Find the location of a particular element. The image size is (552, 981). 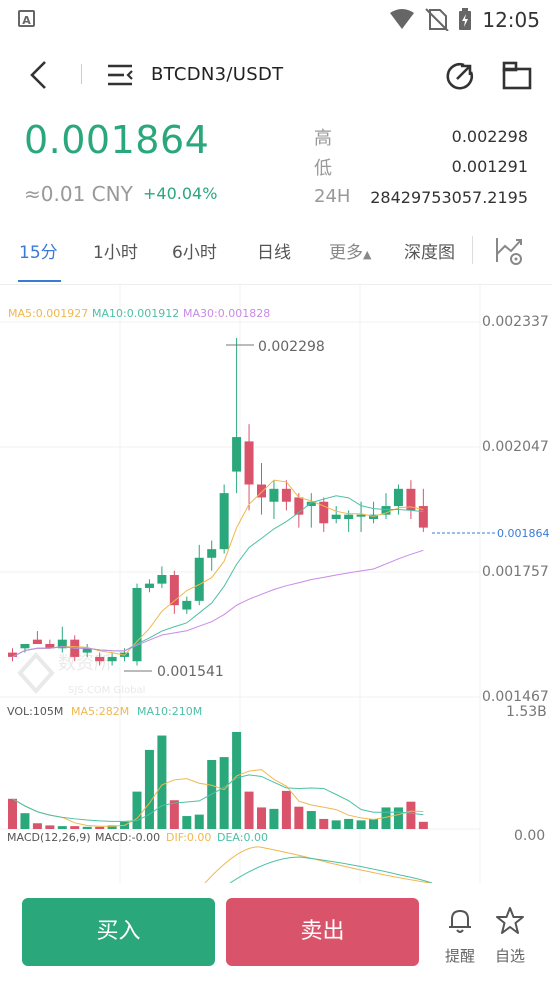

y-tick-2: 0.001757 is located at coordinates (515, 572).